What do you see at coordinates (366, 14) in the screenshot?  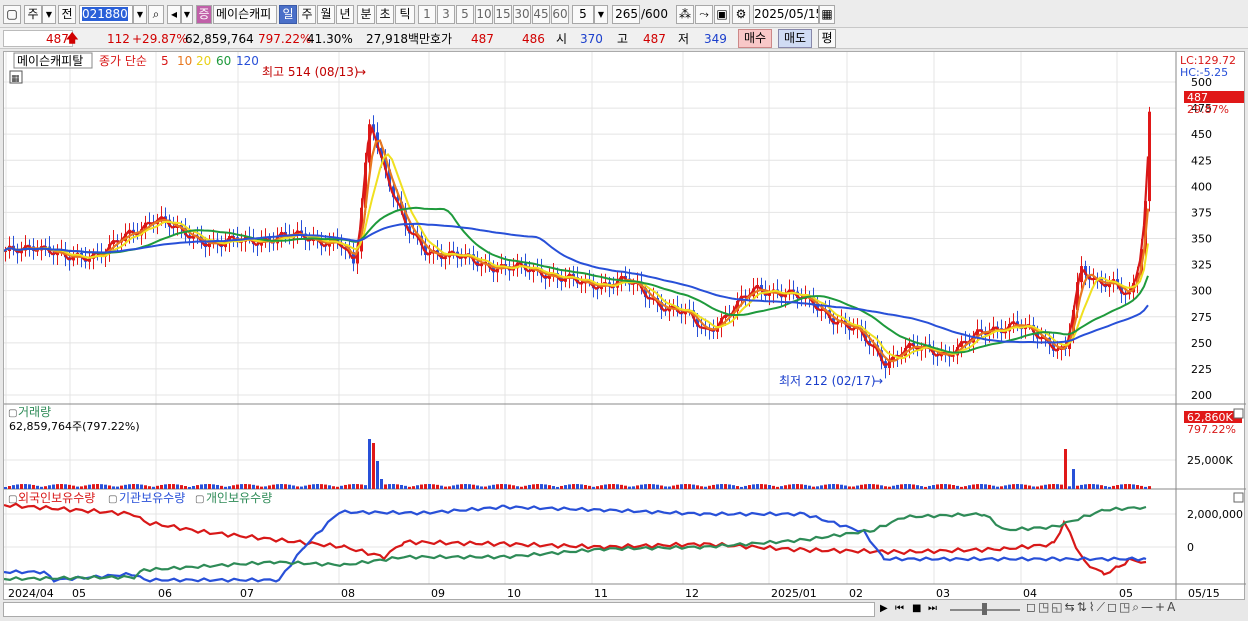 I see `tab-minute: 분` at bounding box center [366, 14].